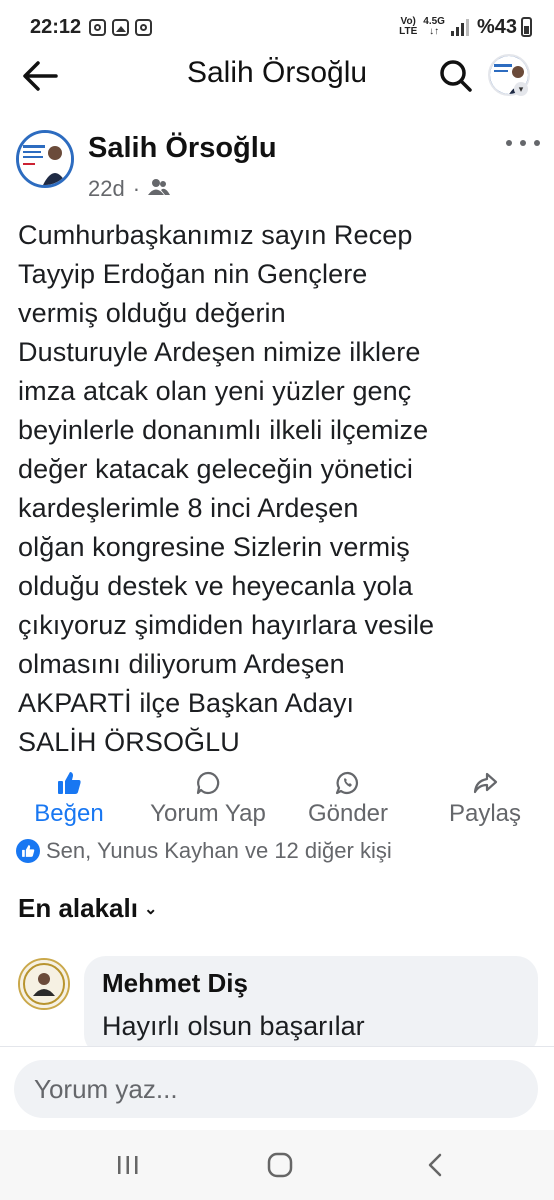 This screenshot has height=1200, width=554. I want to click on send-button: Gönder, so click(348, 801).